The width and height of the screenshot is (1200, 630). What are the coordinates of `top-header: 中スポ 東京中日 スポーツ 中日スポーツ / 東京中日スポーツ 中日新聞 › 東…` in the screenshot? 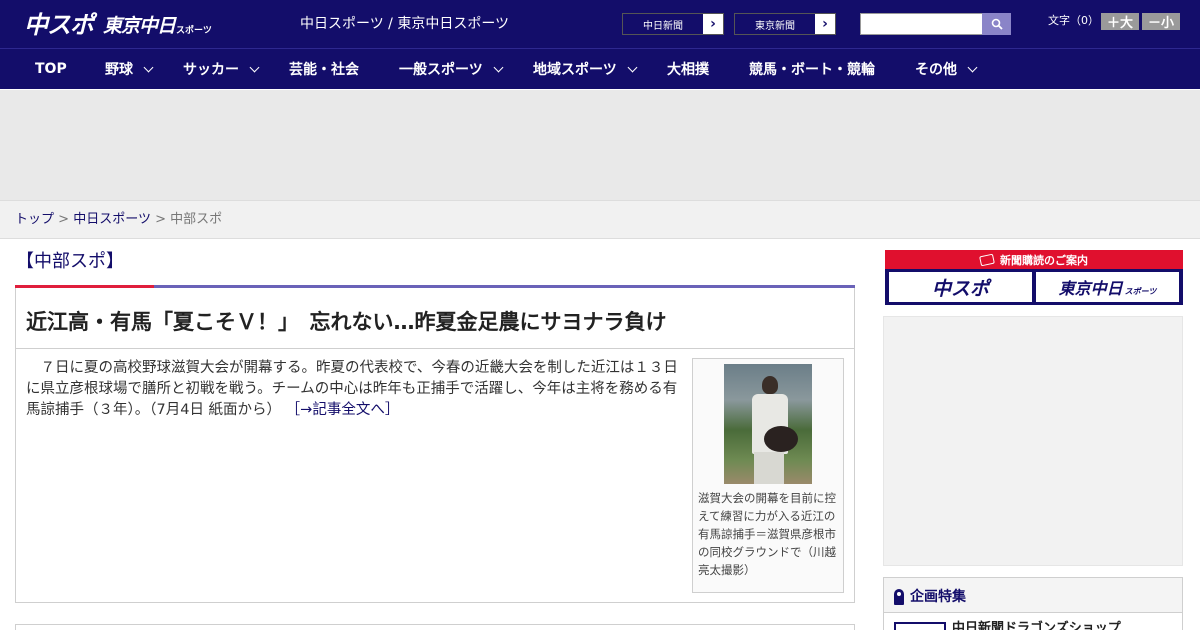 It's located at (600, 24).